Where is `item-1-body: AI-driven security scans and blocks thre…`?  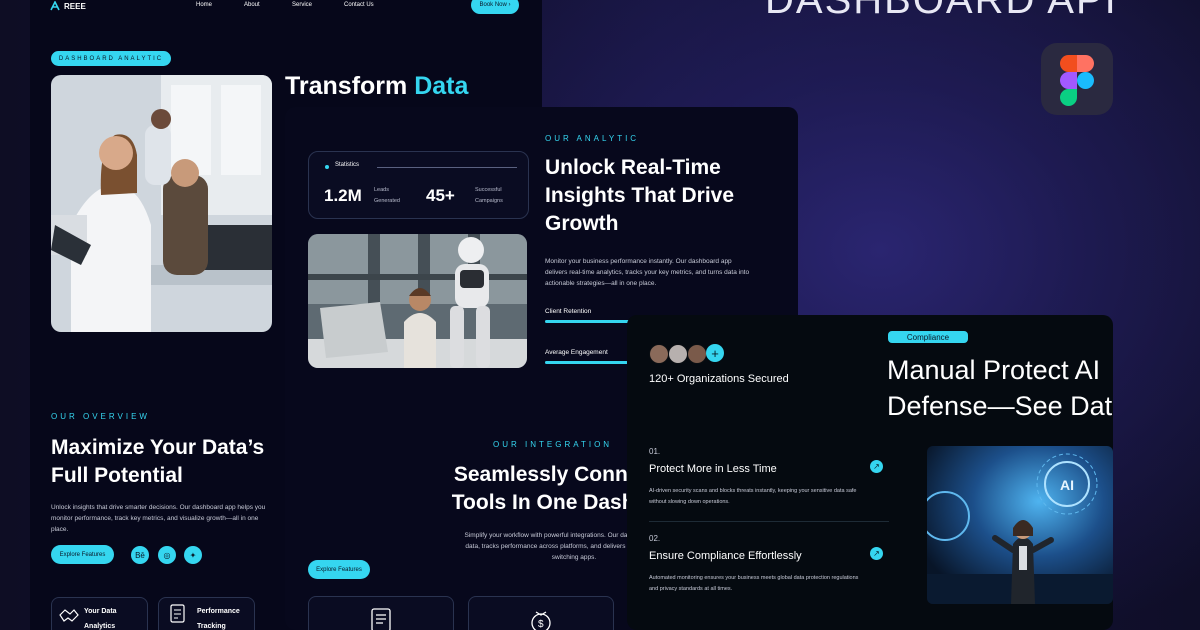
item-1-body: AI-driven security scans and blocks thre… is located at coordinates (774, 497).